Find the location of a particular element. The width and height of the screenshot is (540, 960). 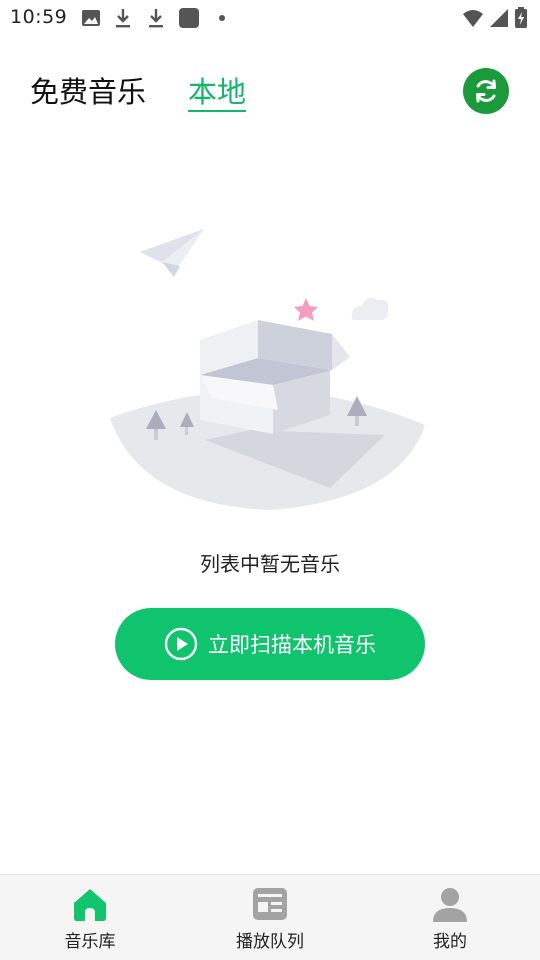

battery-charging-icon is located at coordinates (521, 17).